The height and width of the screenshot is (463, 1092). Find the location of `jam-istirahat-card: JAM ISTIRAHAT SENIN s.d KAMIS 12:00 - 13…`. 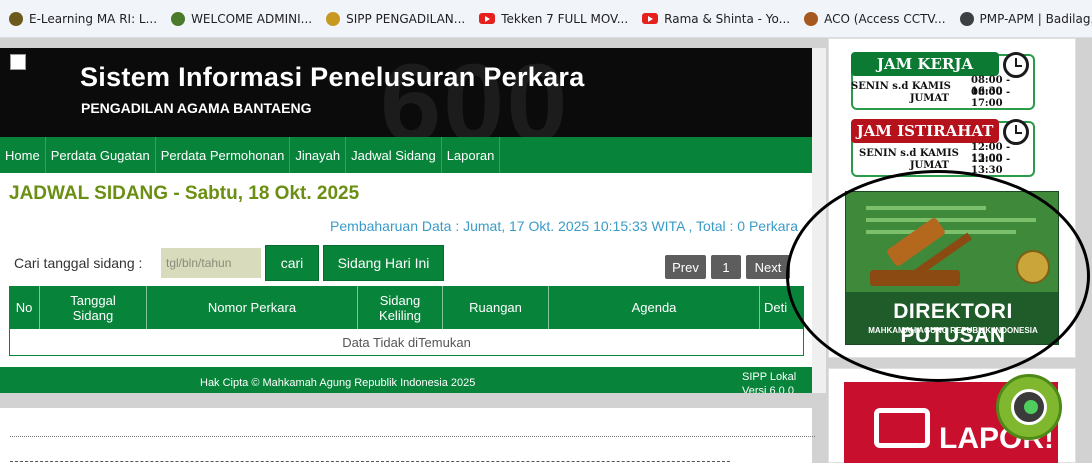

jam-istirahat-card: JAM ISTIRAHAT SENIN s.d KAMIS 12:00 - 13… is located at coordinates (943, 148).